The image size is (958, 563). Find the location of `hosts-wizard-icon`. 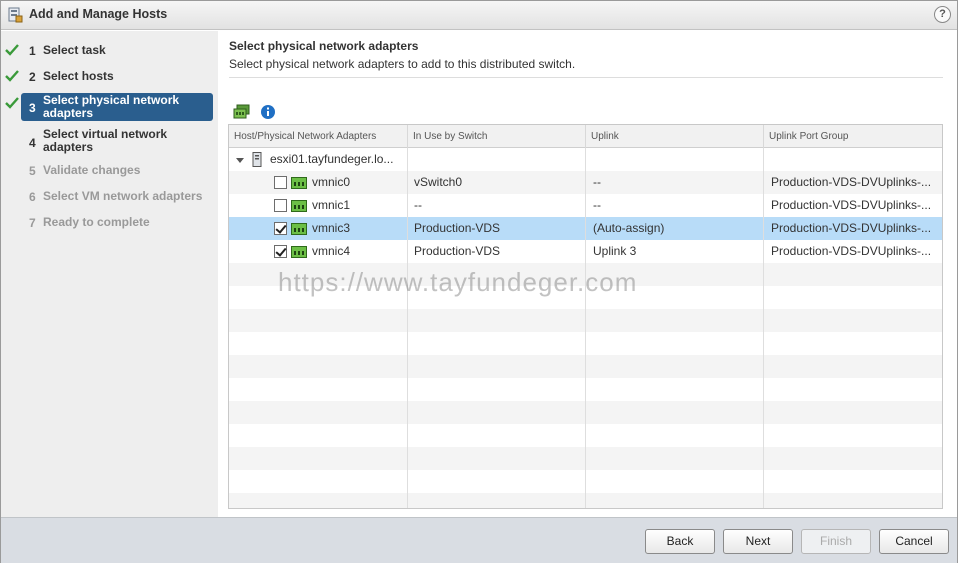

hosts-wizard-icon is located at coordinates (15, 15).